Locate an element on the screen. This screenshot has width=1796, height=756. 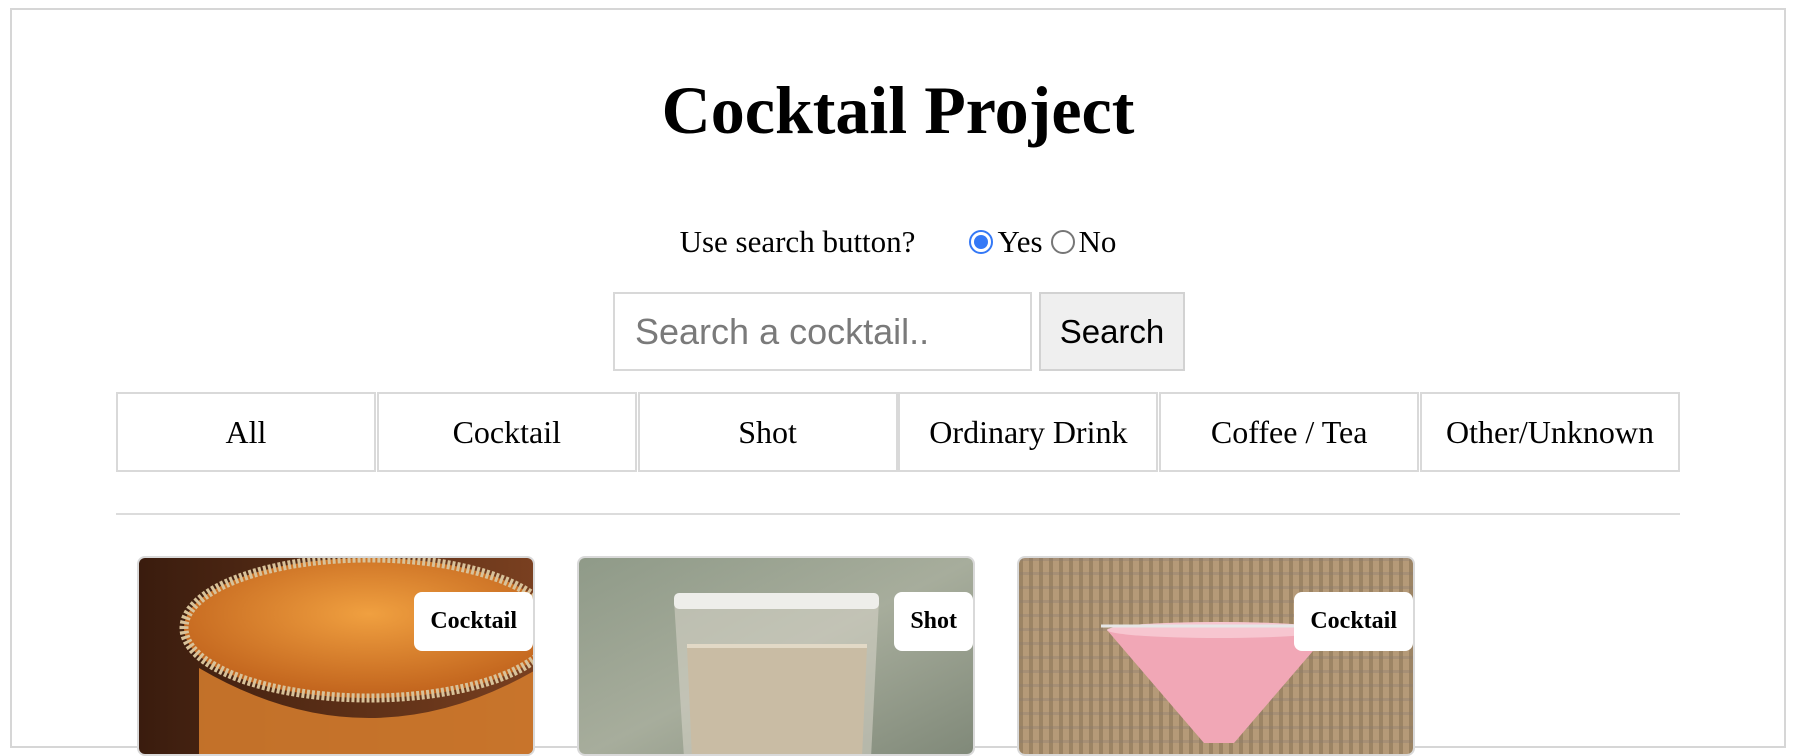
tab-all: All is located at coordinates (246, 432).